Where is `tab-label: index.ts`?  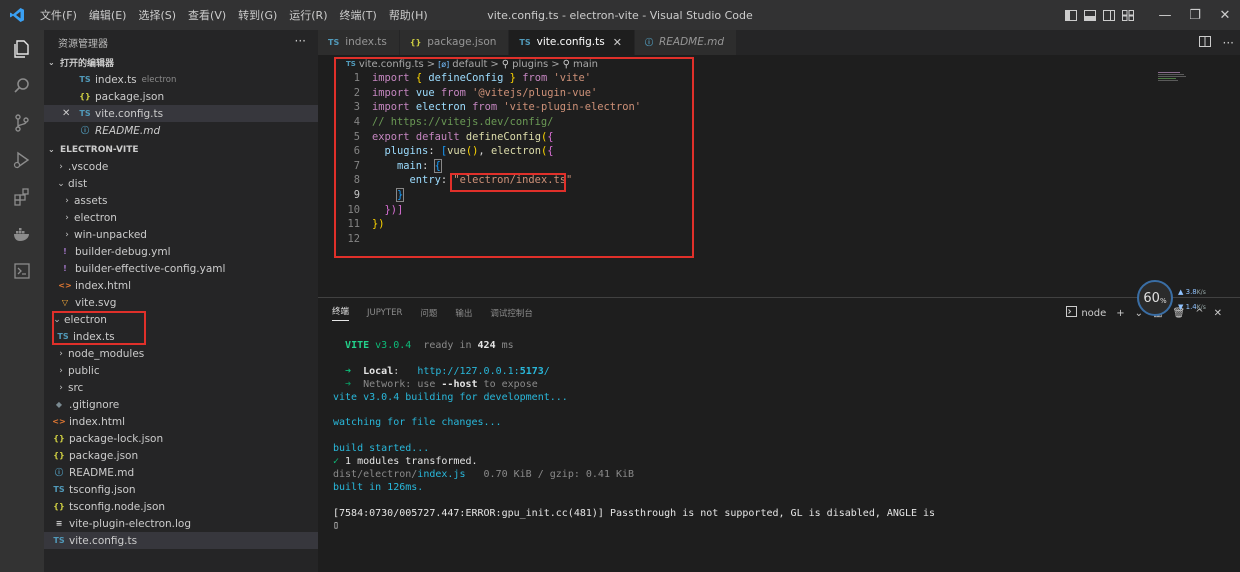 tab-label: index.ts is located at coordinates (366, 42).